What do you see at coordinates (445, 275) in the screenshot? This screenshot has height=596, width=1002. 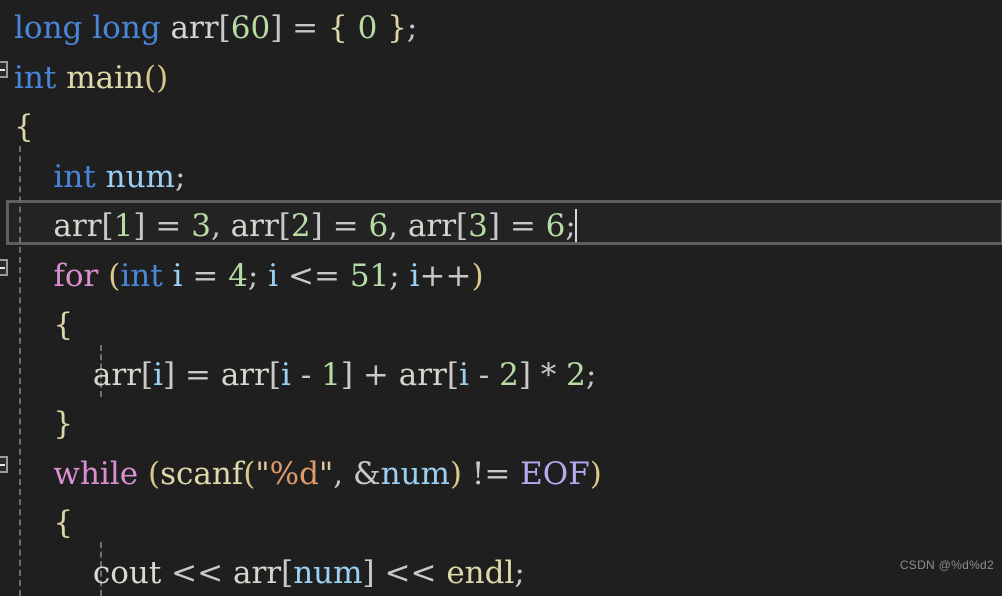 I see `code-token: ++` at bounding box center [445, 275].